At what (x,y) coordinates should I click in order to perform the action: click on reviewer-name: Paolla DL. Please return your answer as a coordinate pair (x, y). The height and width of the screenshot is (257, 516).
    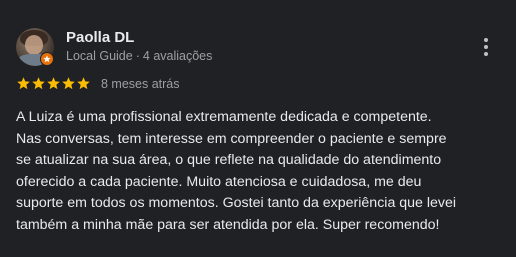
    Looking at the image, I should click on (100, 37).